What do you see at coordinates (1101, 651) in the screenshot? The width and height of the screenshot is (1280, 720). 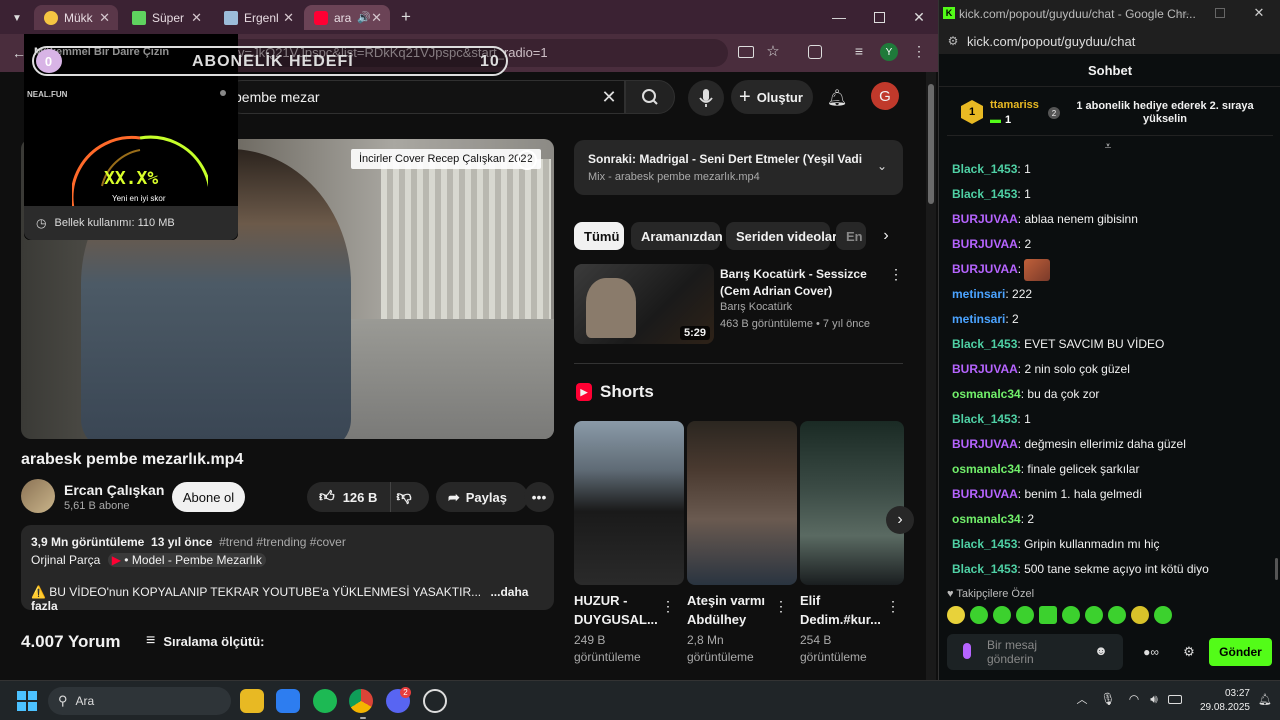 I see `emoji-icon: ☻` at bounding box center [1101, 651].